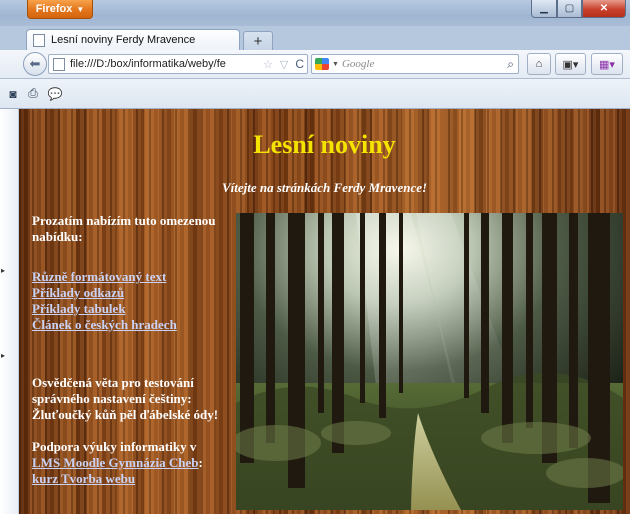 The width and height of the screenshot is (630, 514). Describe the element at coordinates (115, 462) in the screenshot. I see `link-moodle: LMS Moodle Gymnázia Cheb` at that location.